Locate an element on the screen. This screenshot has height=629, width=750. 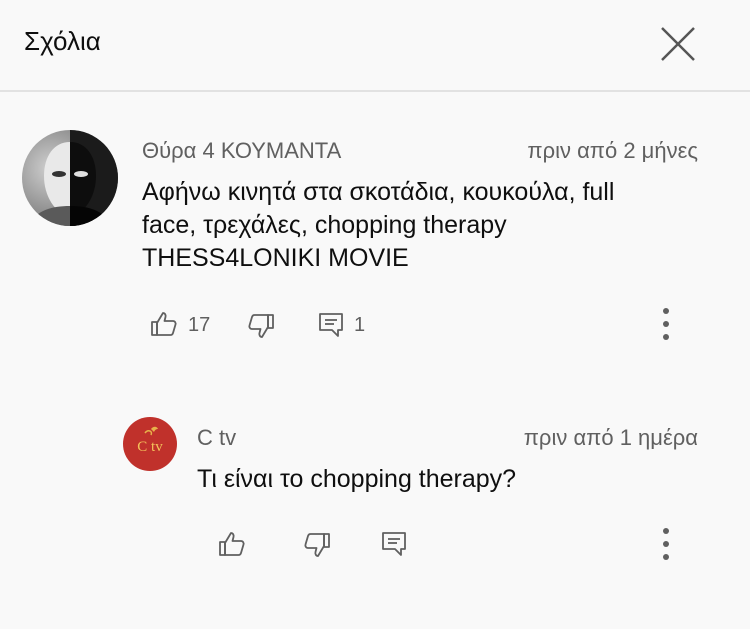
like-button is located at coordinates (164, 324).